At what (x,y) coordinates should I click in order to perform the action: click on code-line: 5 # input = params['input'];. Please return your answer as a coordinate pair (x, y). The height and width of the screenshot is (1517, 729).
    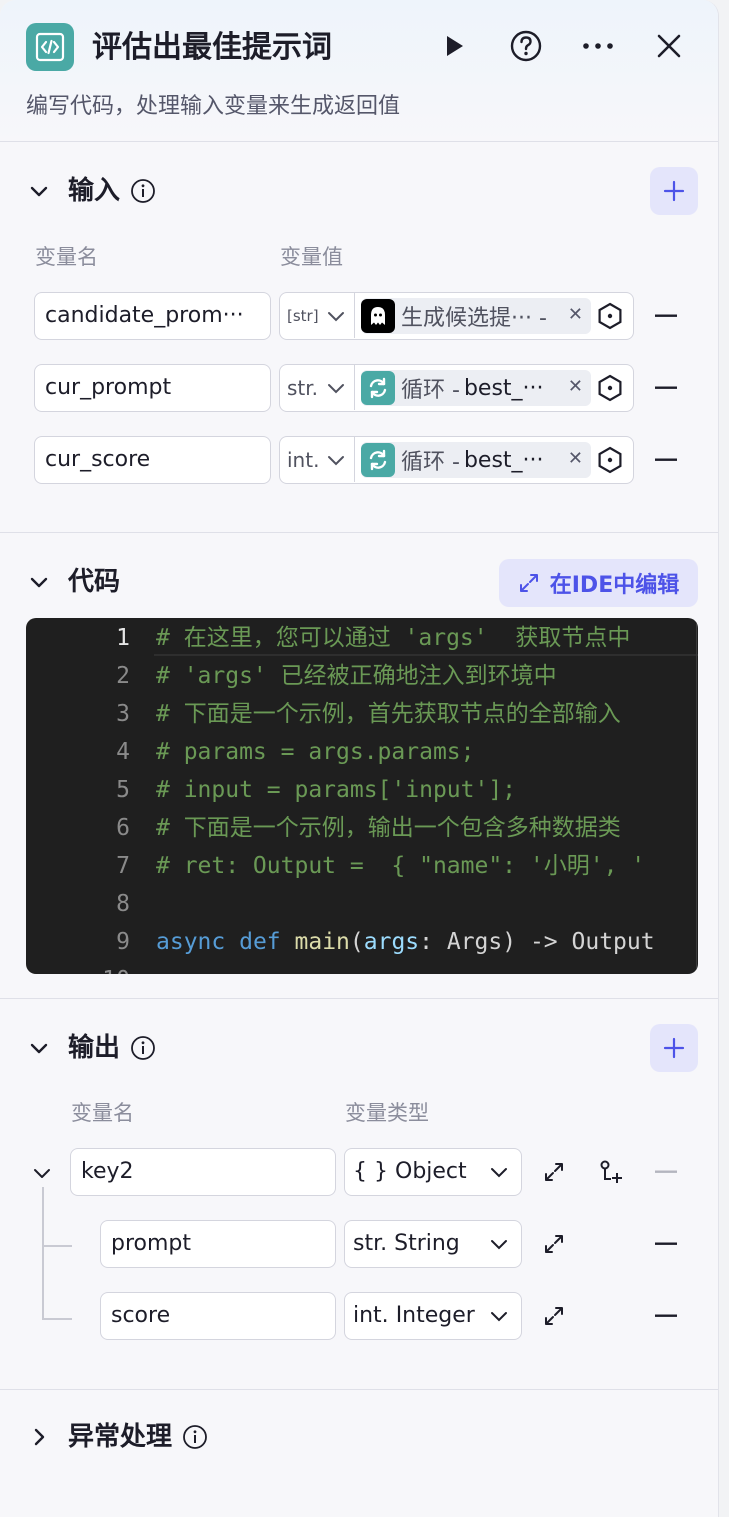
    Looking at the image, I should click on (316, 790).